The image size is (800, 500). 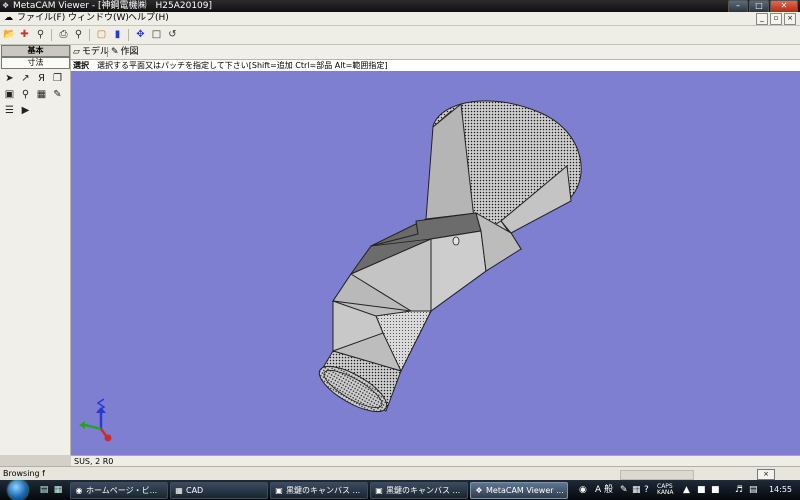 What do you see at coordinates (41, 18) in the screenshot?
I see `menu-file: ファイル(F)` at bounding box center [41, 18].